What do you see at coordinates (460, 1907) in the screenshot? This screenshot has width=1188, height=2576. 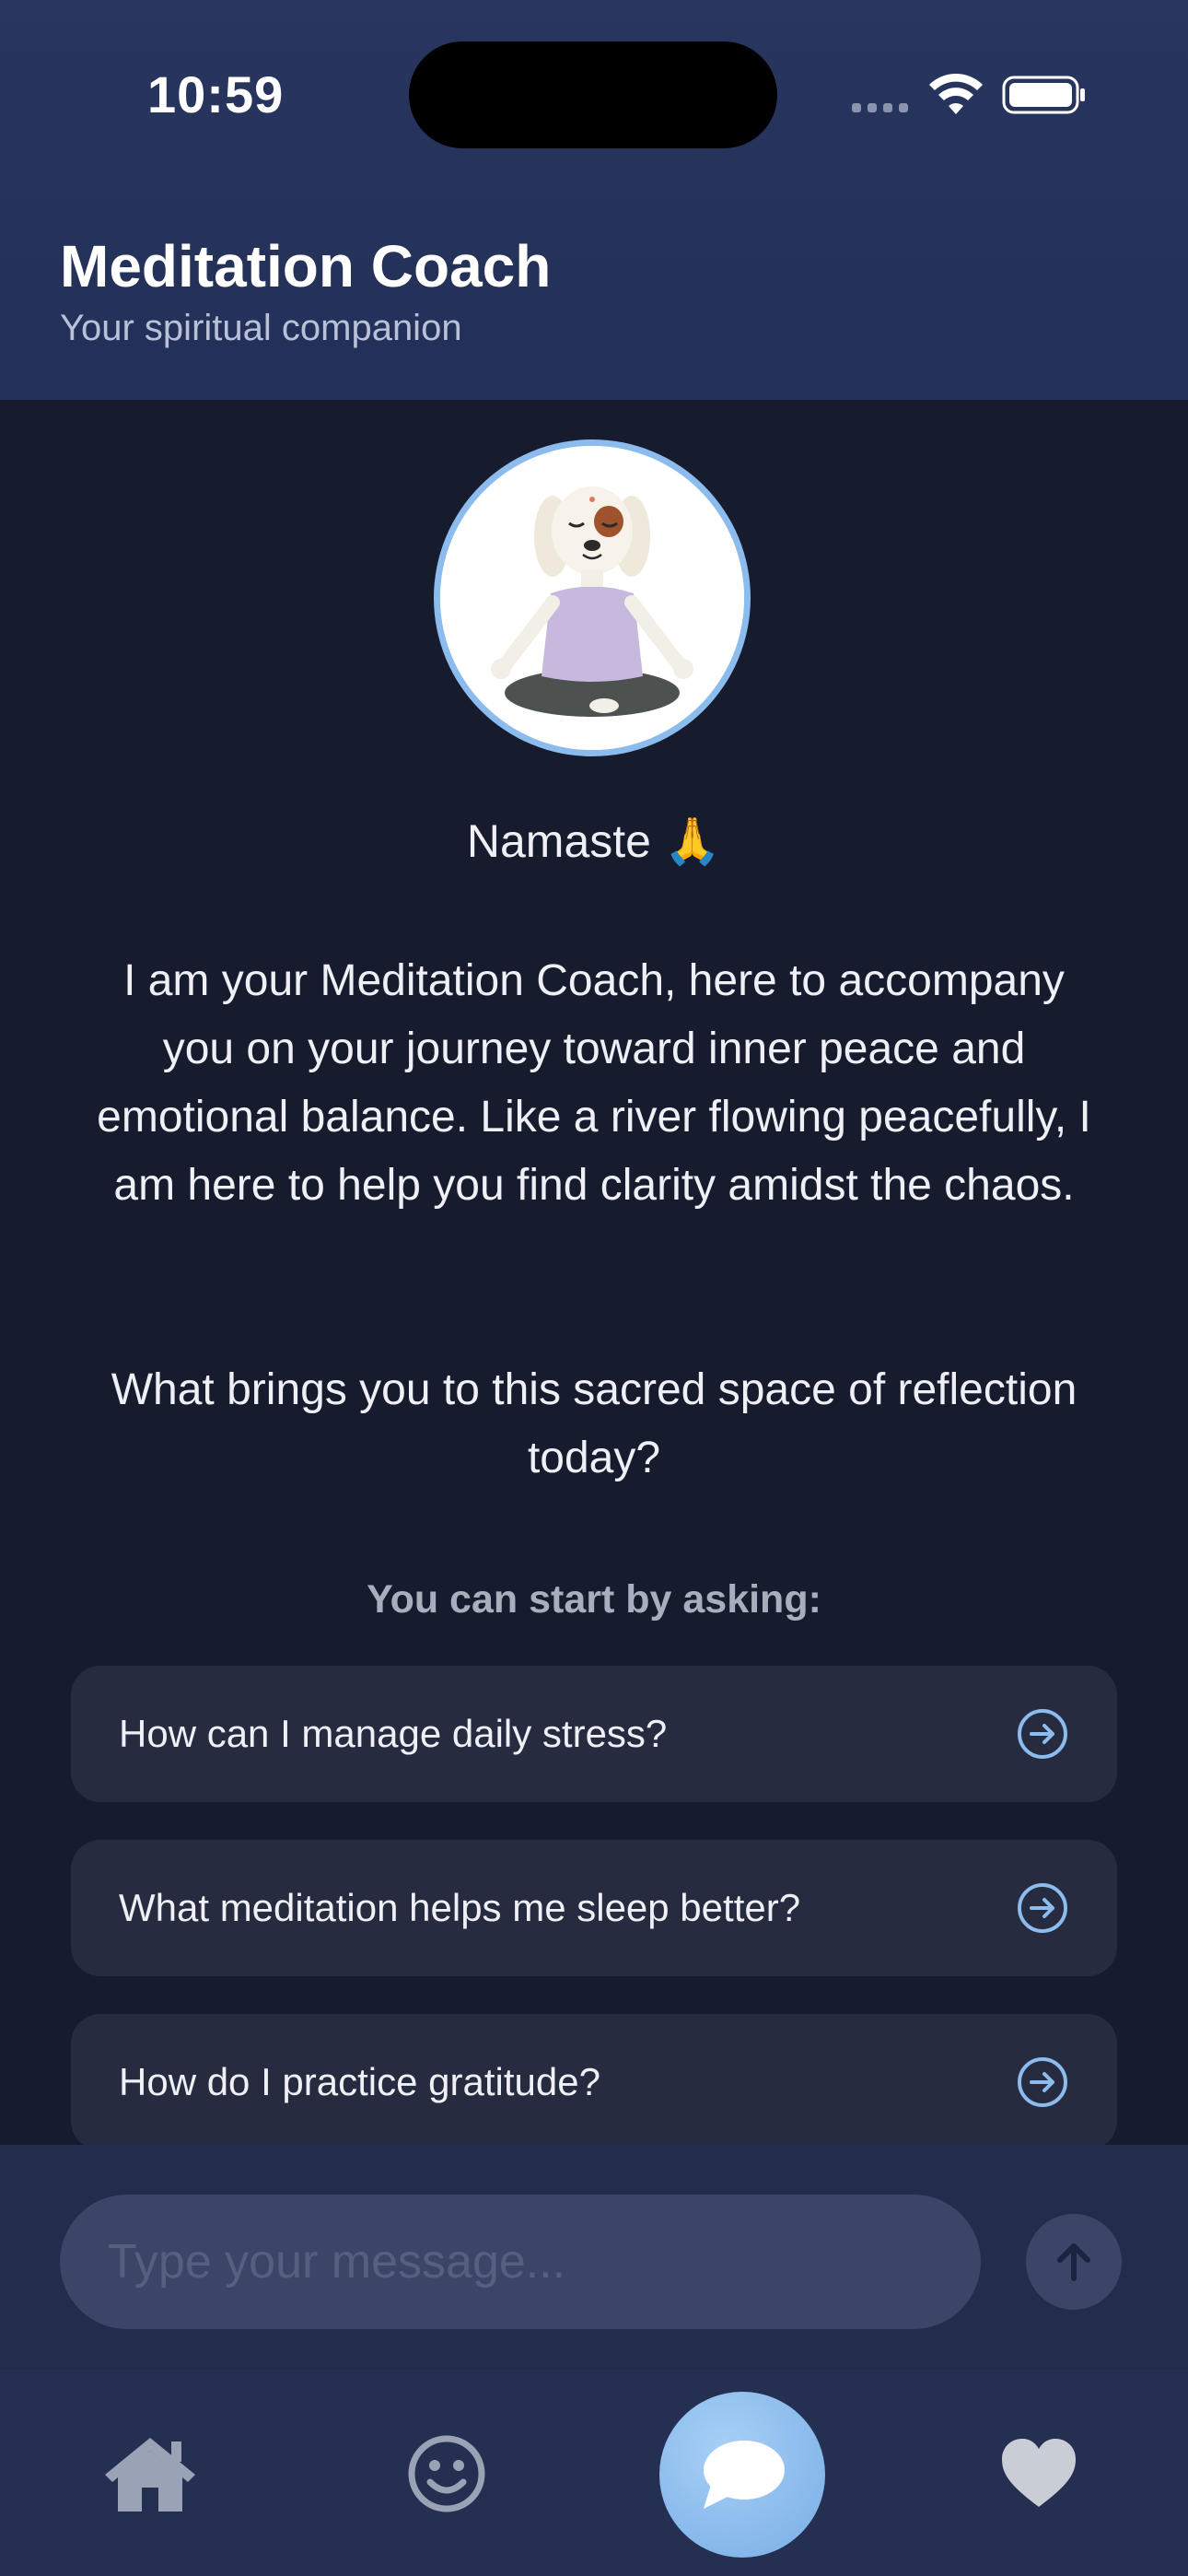 I see `suggestion-text: What meditation helps me sleep better?` at bounding box center [460, 1907].